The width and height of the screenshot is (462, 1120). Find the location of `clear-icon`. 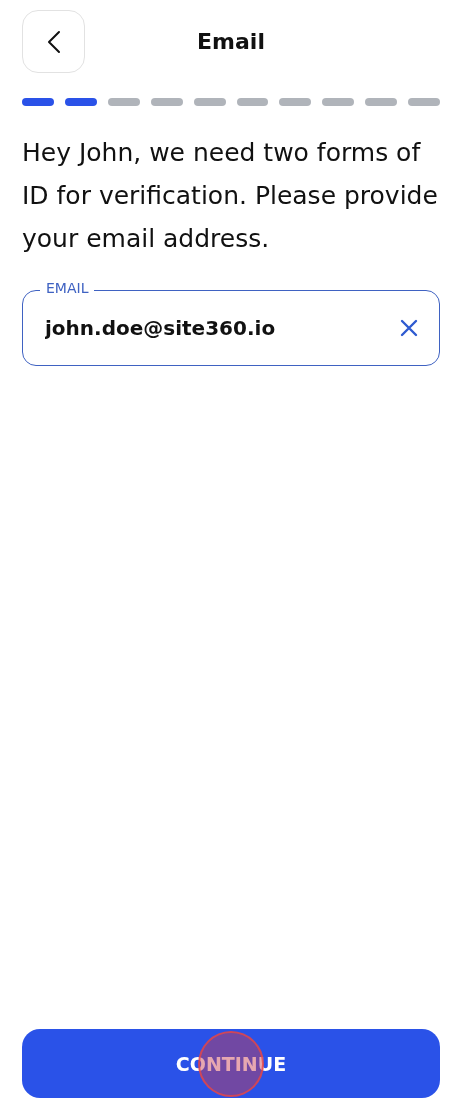

clear-icon is located at coordinates (409, 328).